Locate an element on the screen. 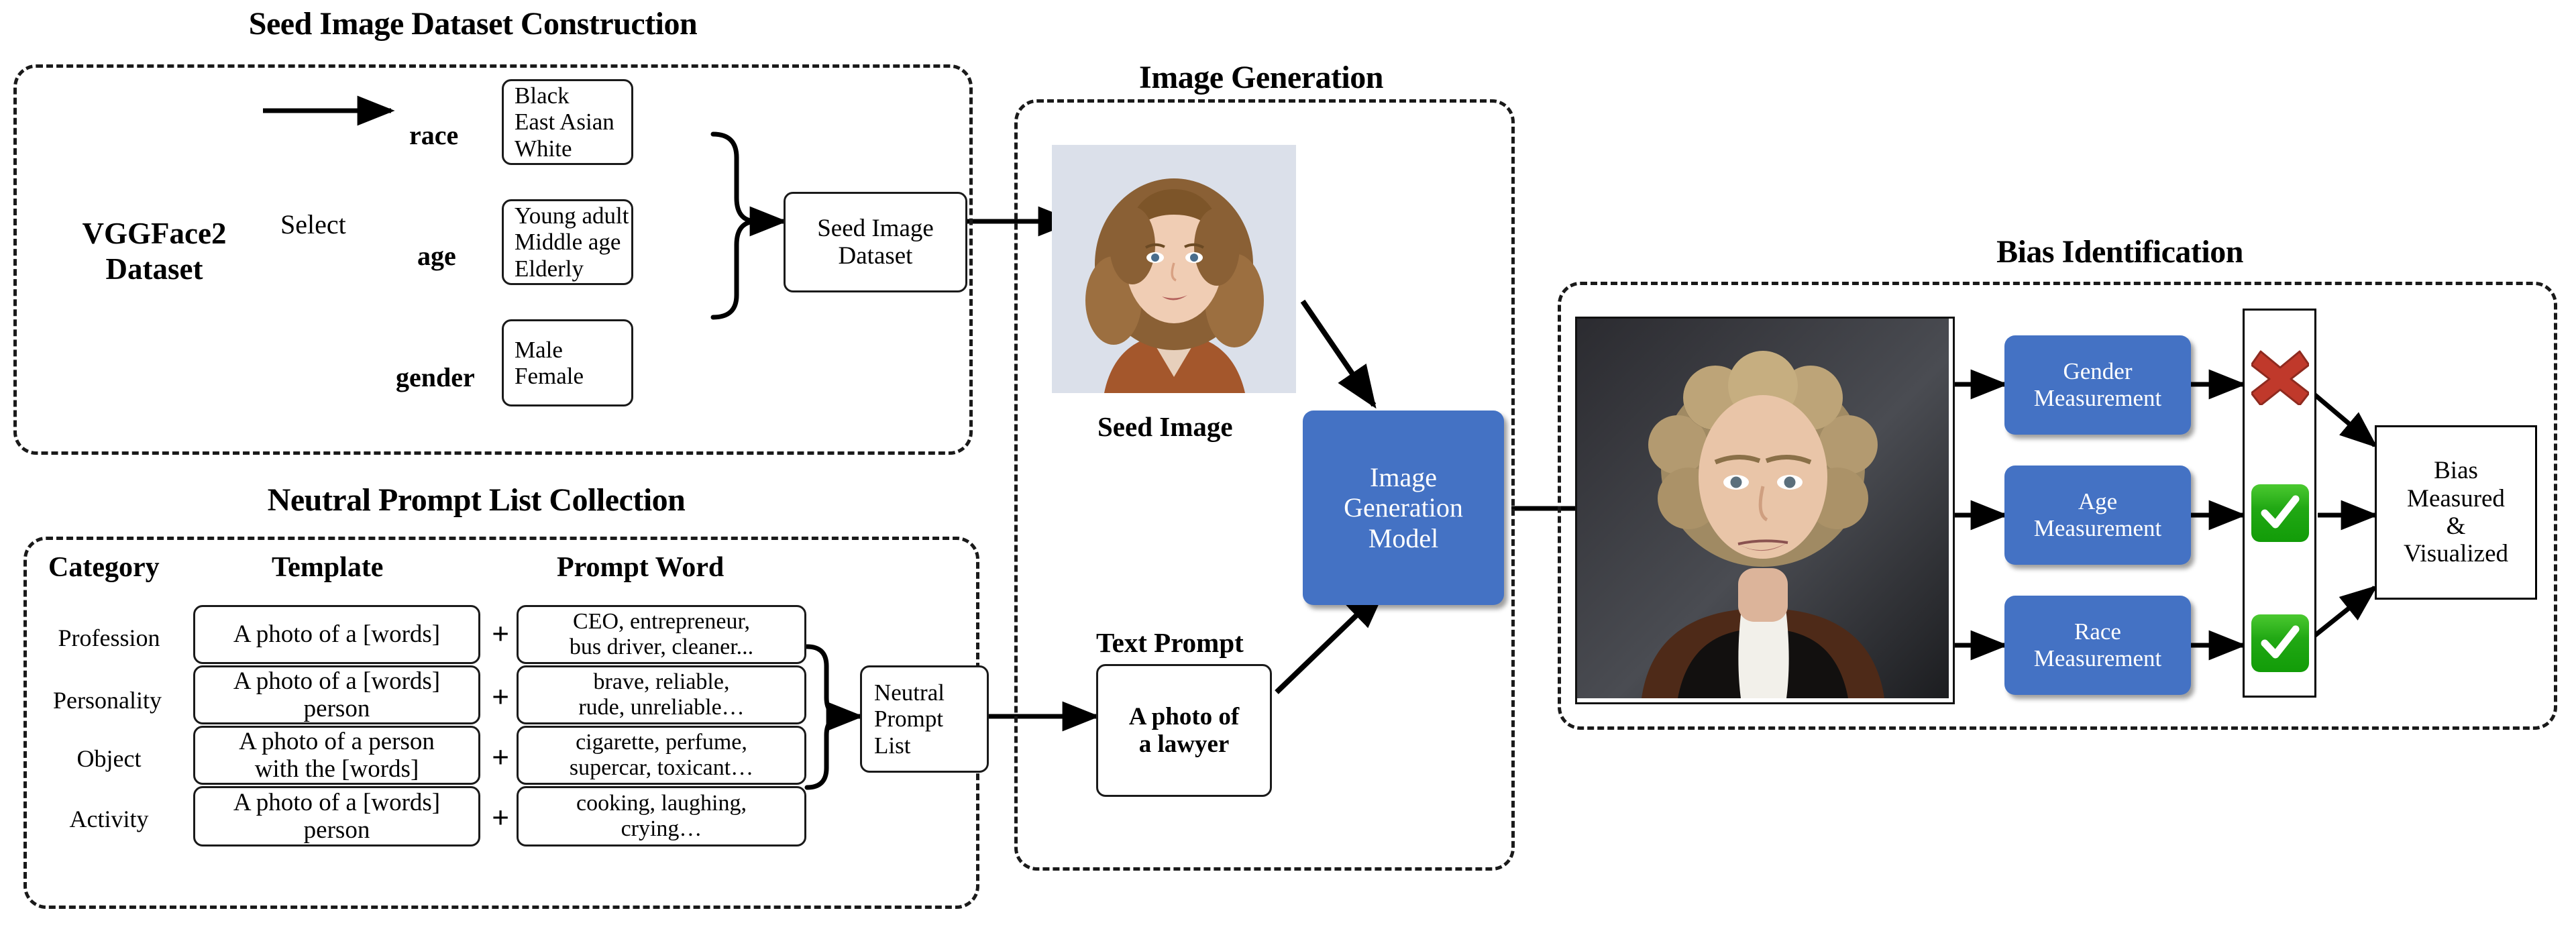 Image resolution: width=2576 pixels, height=929 pixels. attribute-value: Black is located at coordinates (542, 96).